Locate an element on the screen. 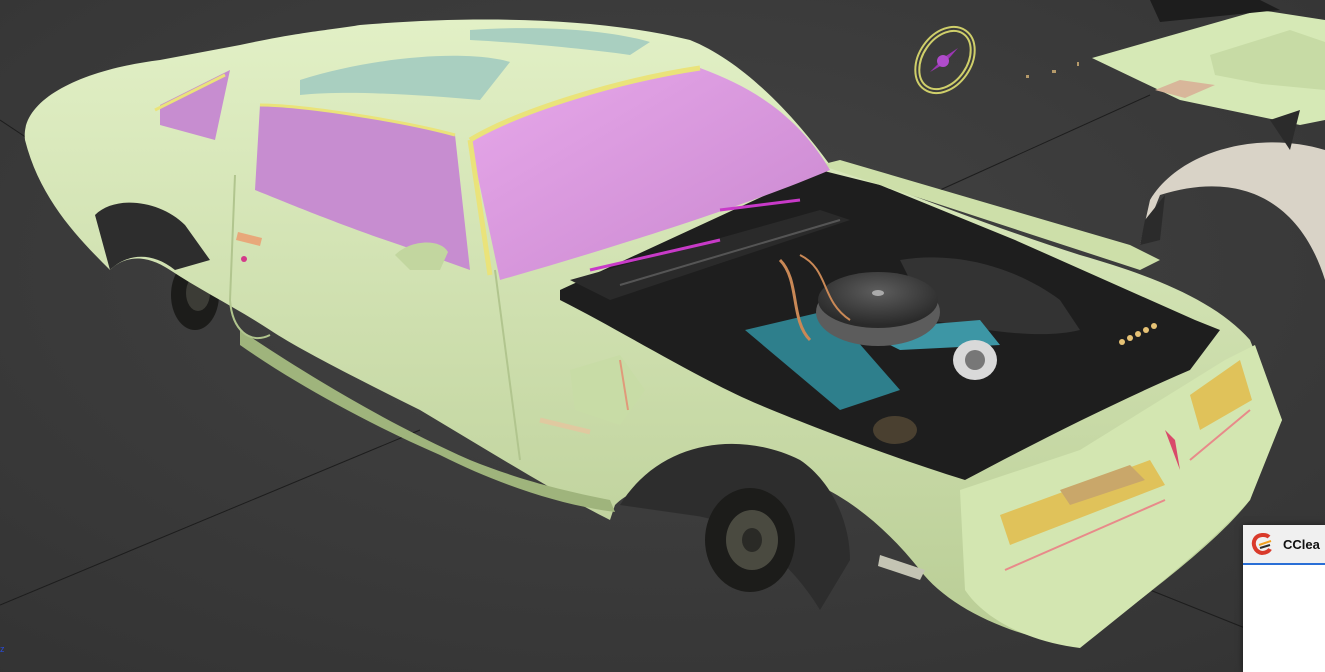  ccleaner-icon is located at coordinates (1262, 544).